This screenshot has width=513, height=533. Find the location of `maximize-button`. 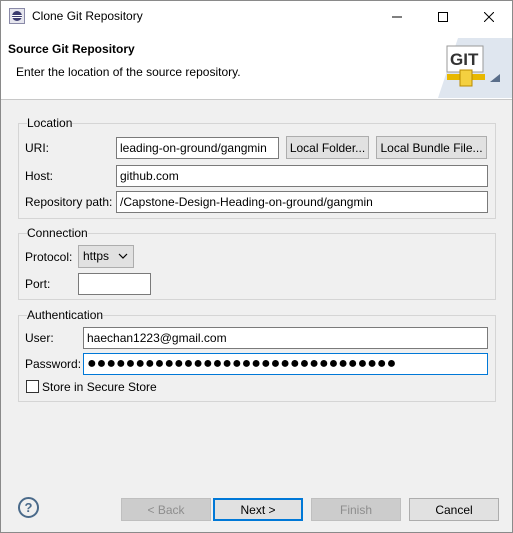

maximize-button is located at coordinates (443, 16).